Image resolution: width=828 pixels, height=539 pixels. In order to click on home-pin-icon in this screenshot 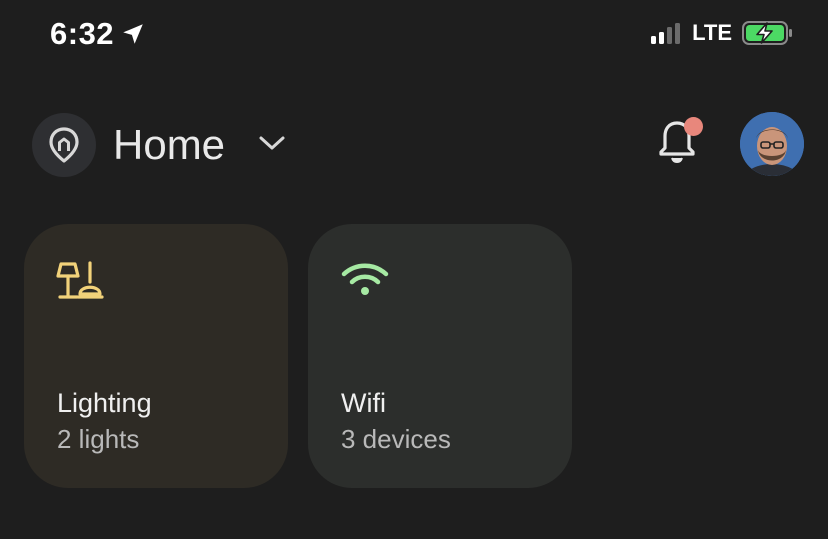, I will do `click(64, 145)`.